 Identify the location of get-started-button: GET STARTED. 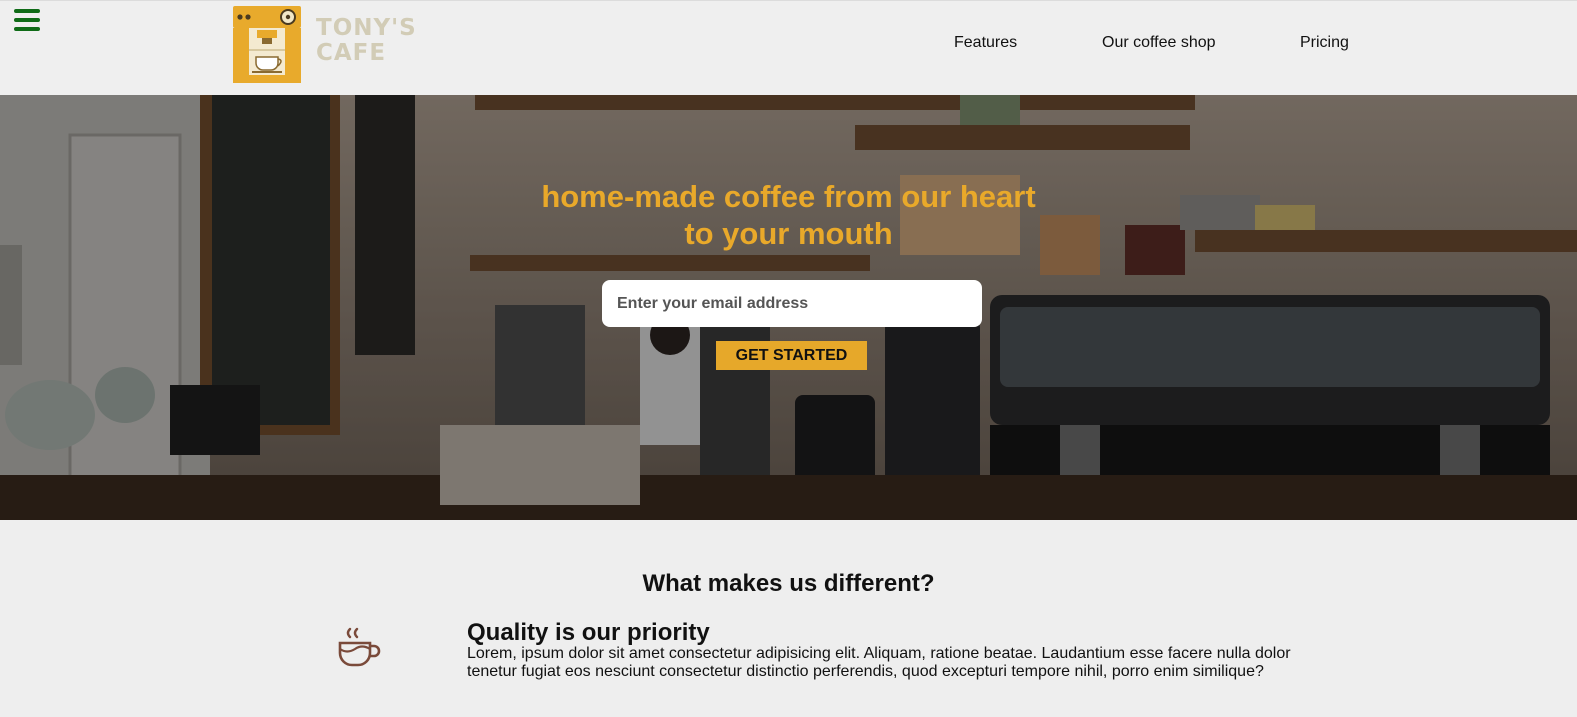
(791, 355).